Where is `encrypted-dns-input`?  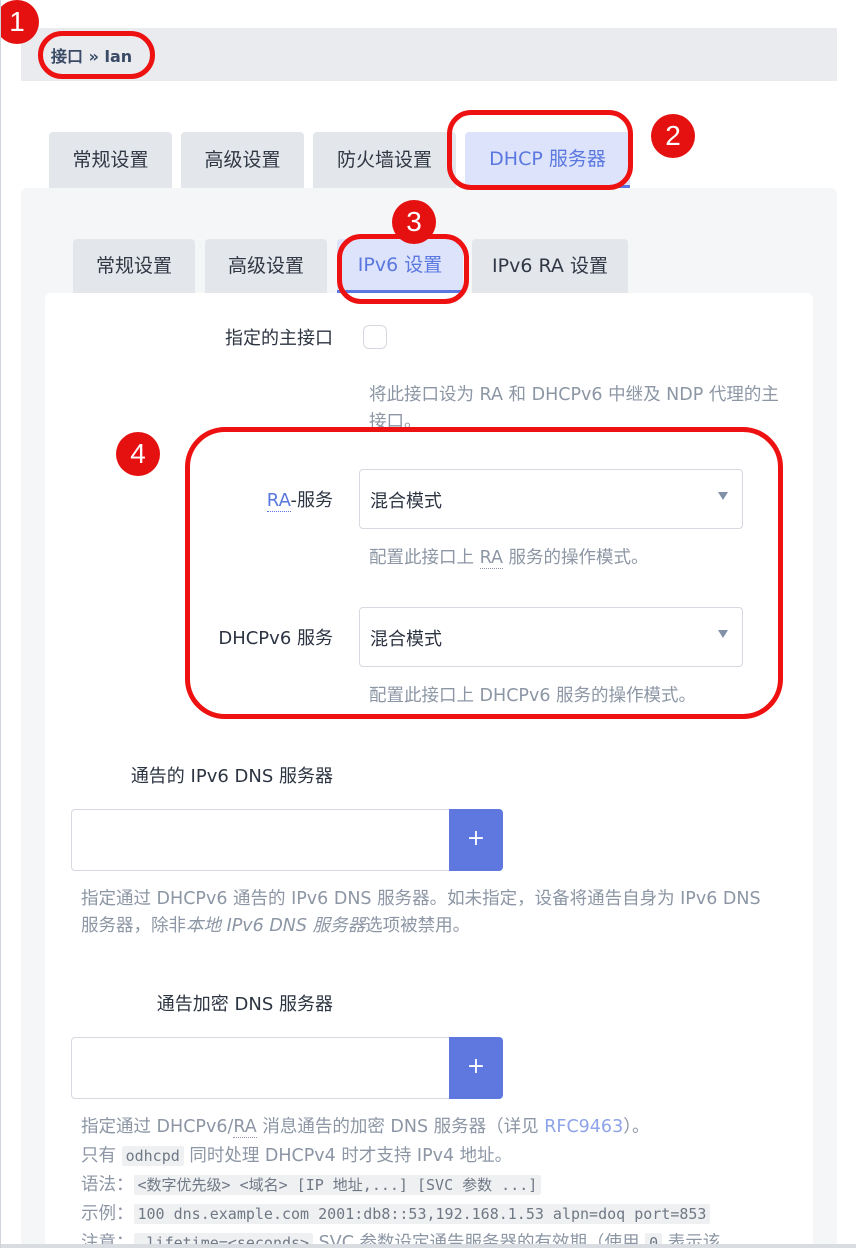
encrypted-dns-input is located at coordinates (261, 1068).